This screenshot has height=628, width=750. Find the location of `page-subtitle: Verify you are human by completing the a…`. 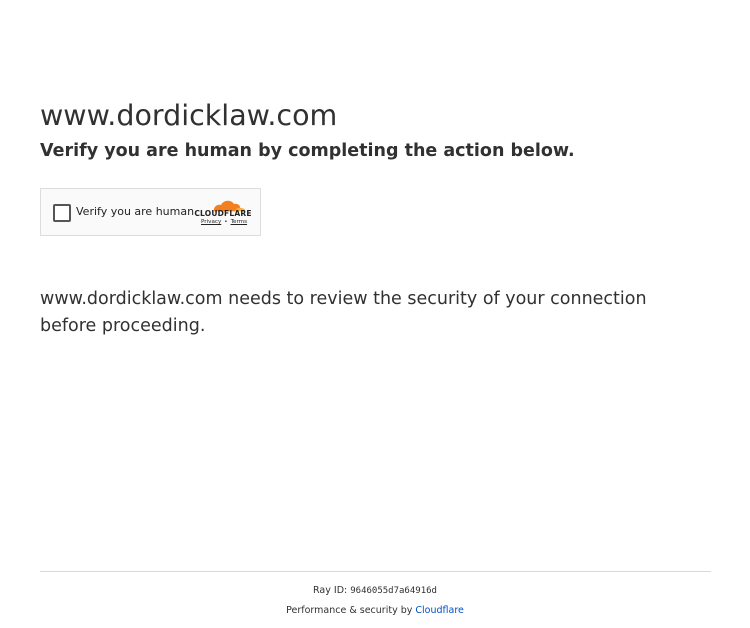

page-subtitle: Verify you are human by completing the a… is located at coordinates (307, 151).